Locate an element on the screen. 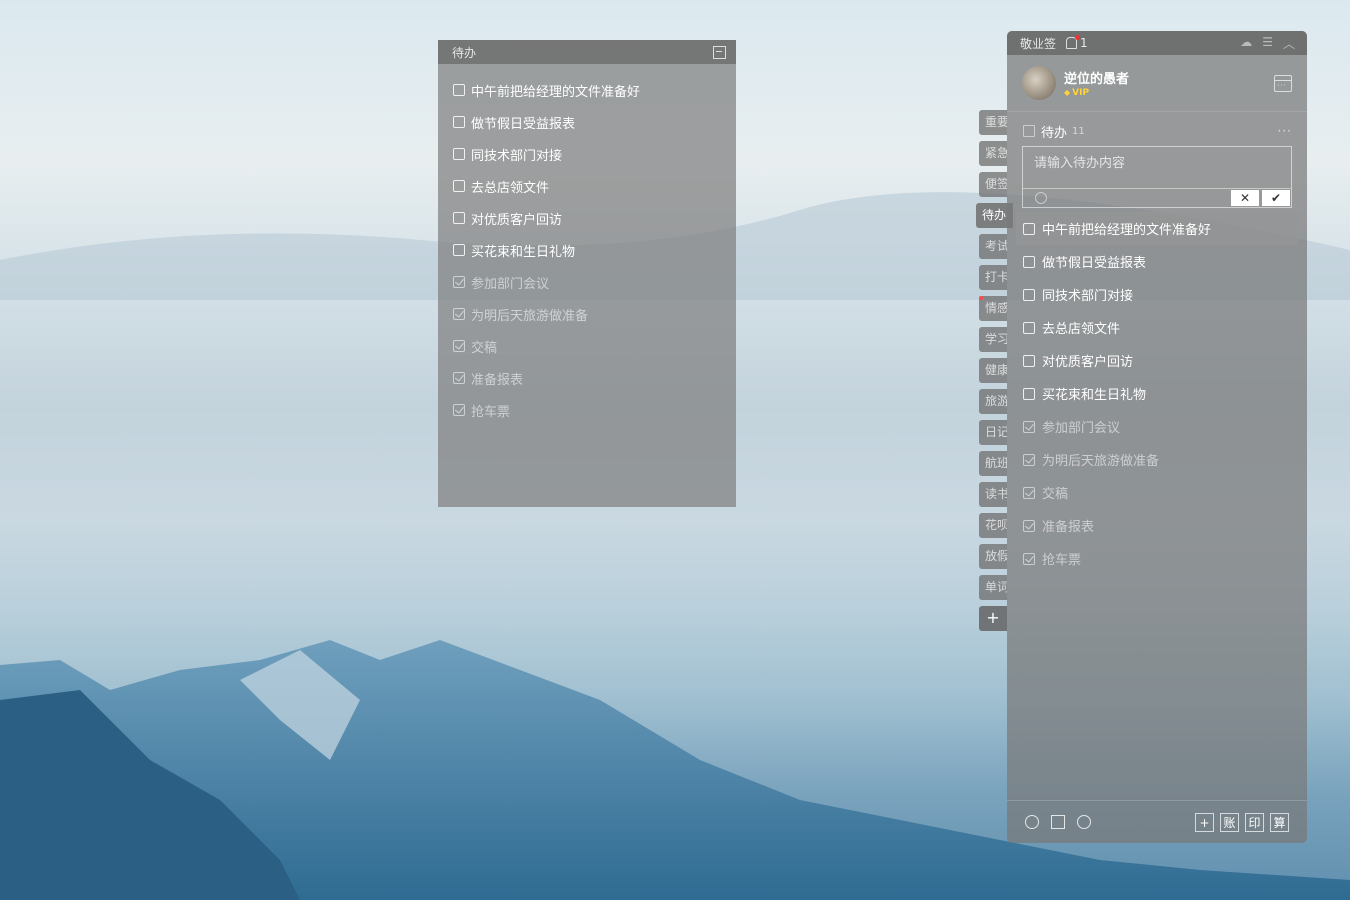 This screenshot has height=900, width=1350. footer-button: 印 is located at coordinates (1254, 822).